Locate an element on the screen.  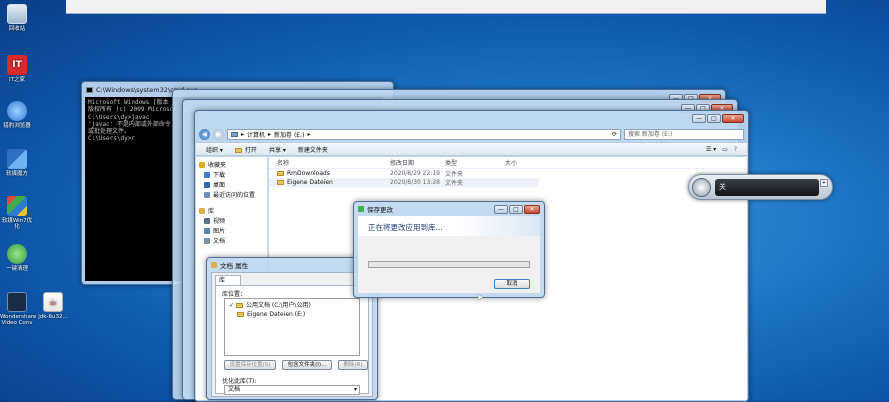
chevron-down-icon: ▾ is located at coordinates (355, 389).